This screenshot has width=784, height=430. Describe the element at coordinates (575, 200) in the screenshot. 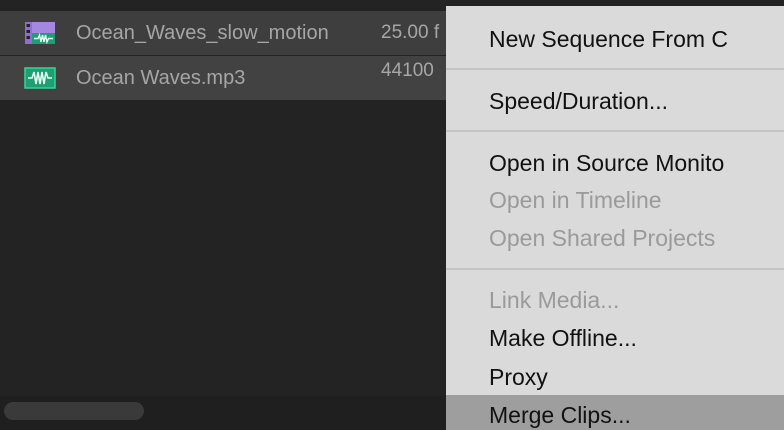

I see `menu-item-open-in-timeline: Open in Timeline` at that location.